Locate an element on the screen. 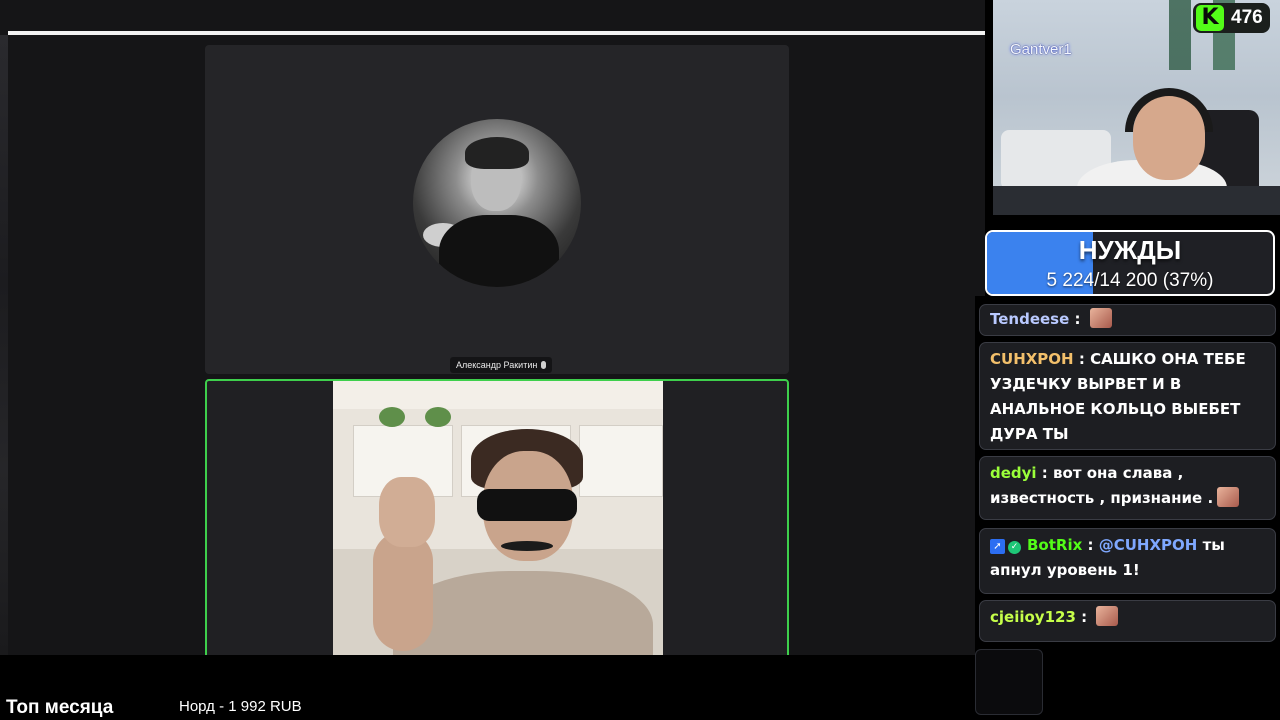  participant-name-tag: Александр Ракитин is located at coordinates (501, 365).